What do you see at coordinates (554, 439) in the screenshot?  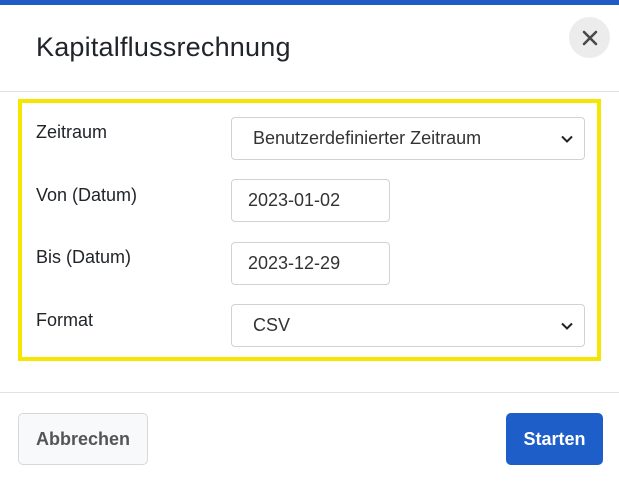 I see `start-button: Starten` at bounding box center [554, 439].